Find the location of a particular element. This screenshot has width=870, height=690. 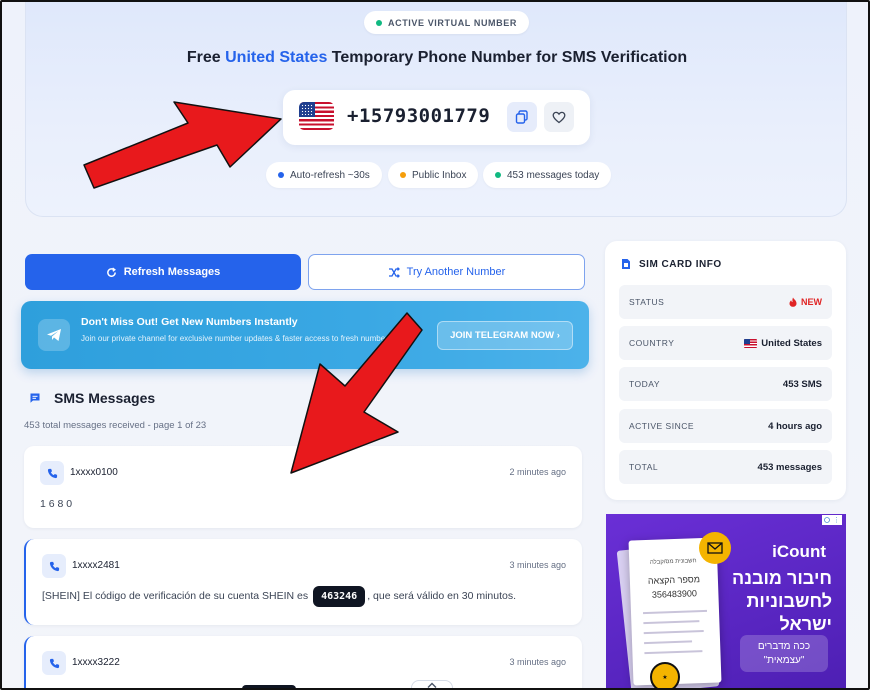

sim-row-active-since: ACTIVE SINCE 4 hours ago is located at coordinates (725, 426).